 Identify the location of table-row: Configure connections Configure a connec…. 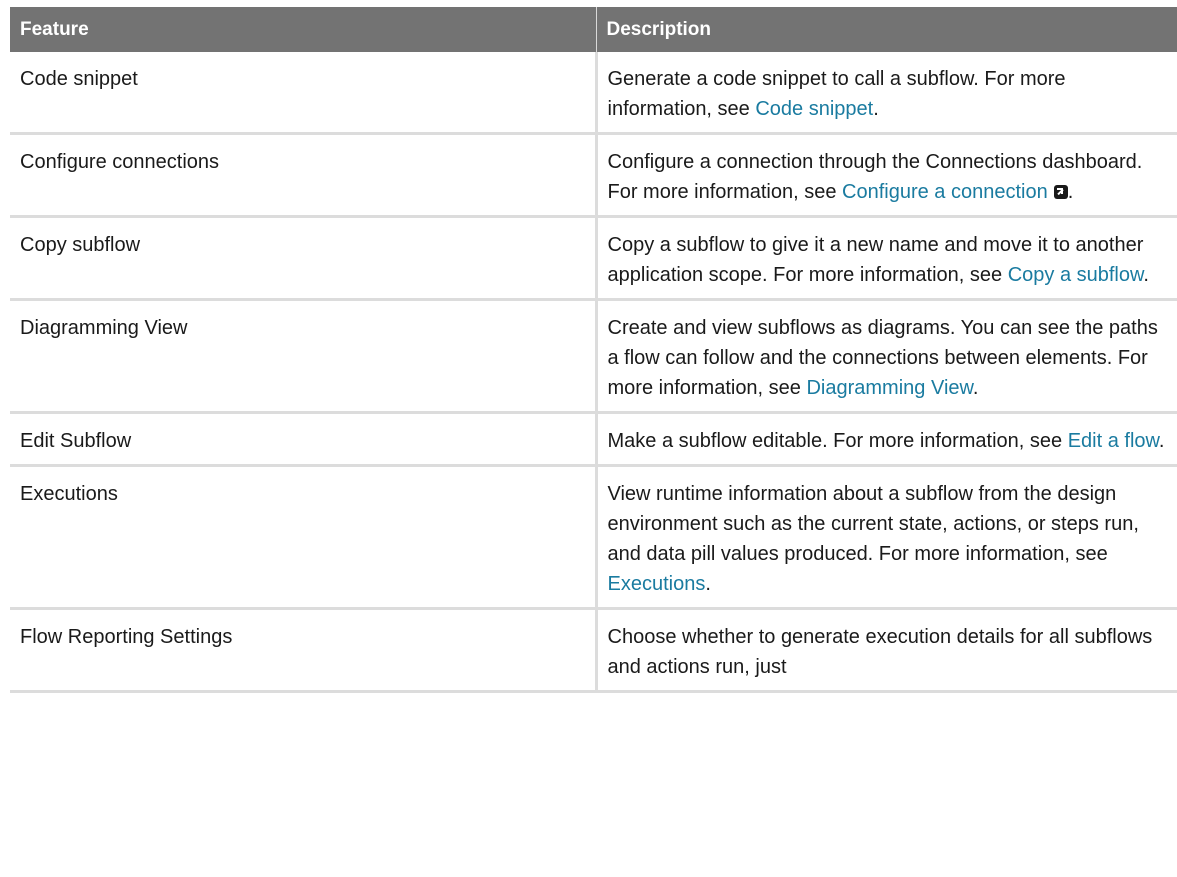
(593, 175).